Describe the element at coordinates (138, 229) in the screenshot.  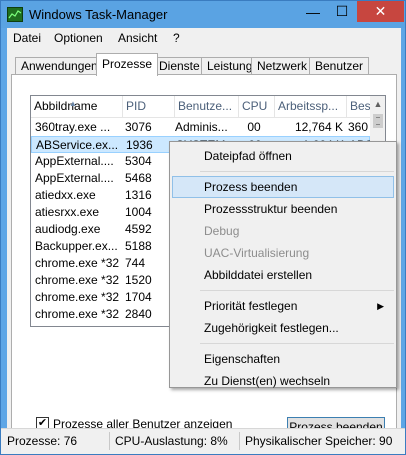
I see `cell-pid: 4592` at that location.